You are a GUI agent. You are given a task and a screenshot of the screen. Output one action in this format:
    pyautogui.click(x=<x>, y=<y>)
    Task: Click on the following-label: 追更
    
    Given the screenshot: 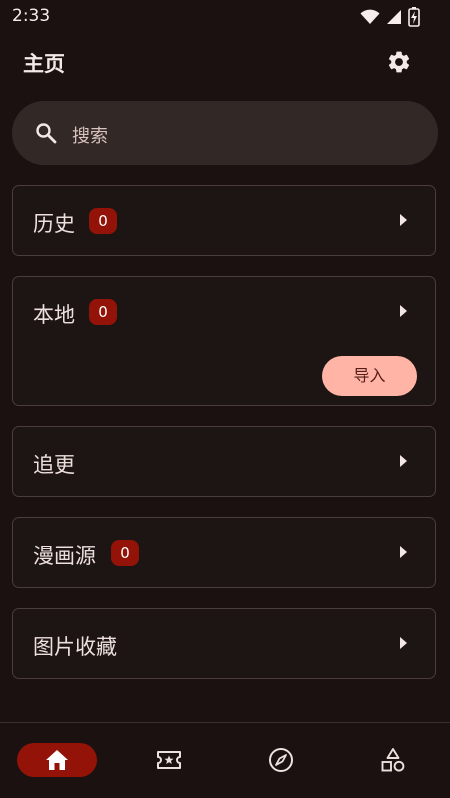 What is the action you would take?
    pyautogui.click(x=54, y=465)
    